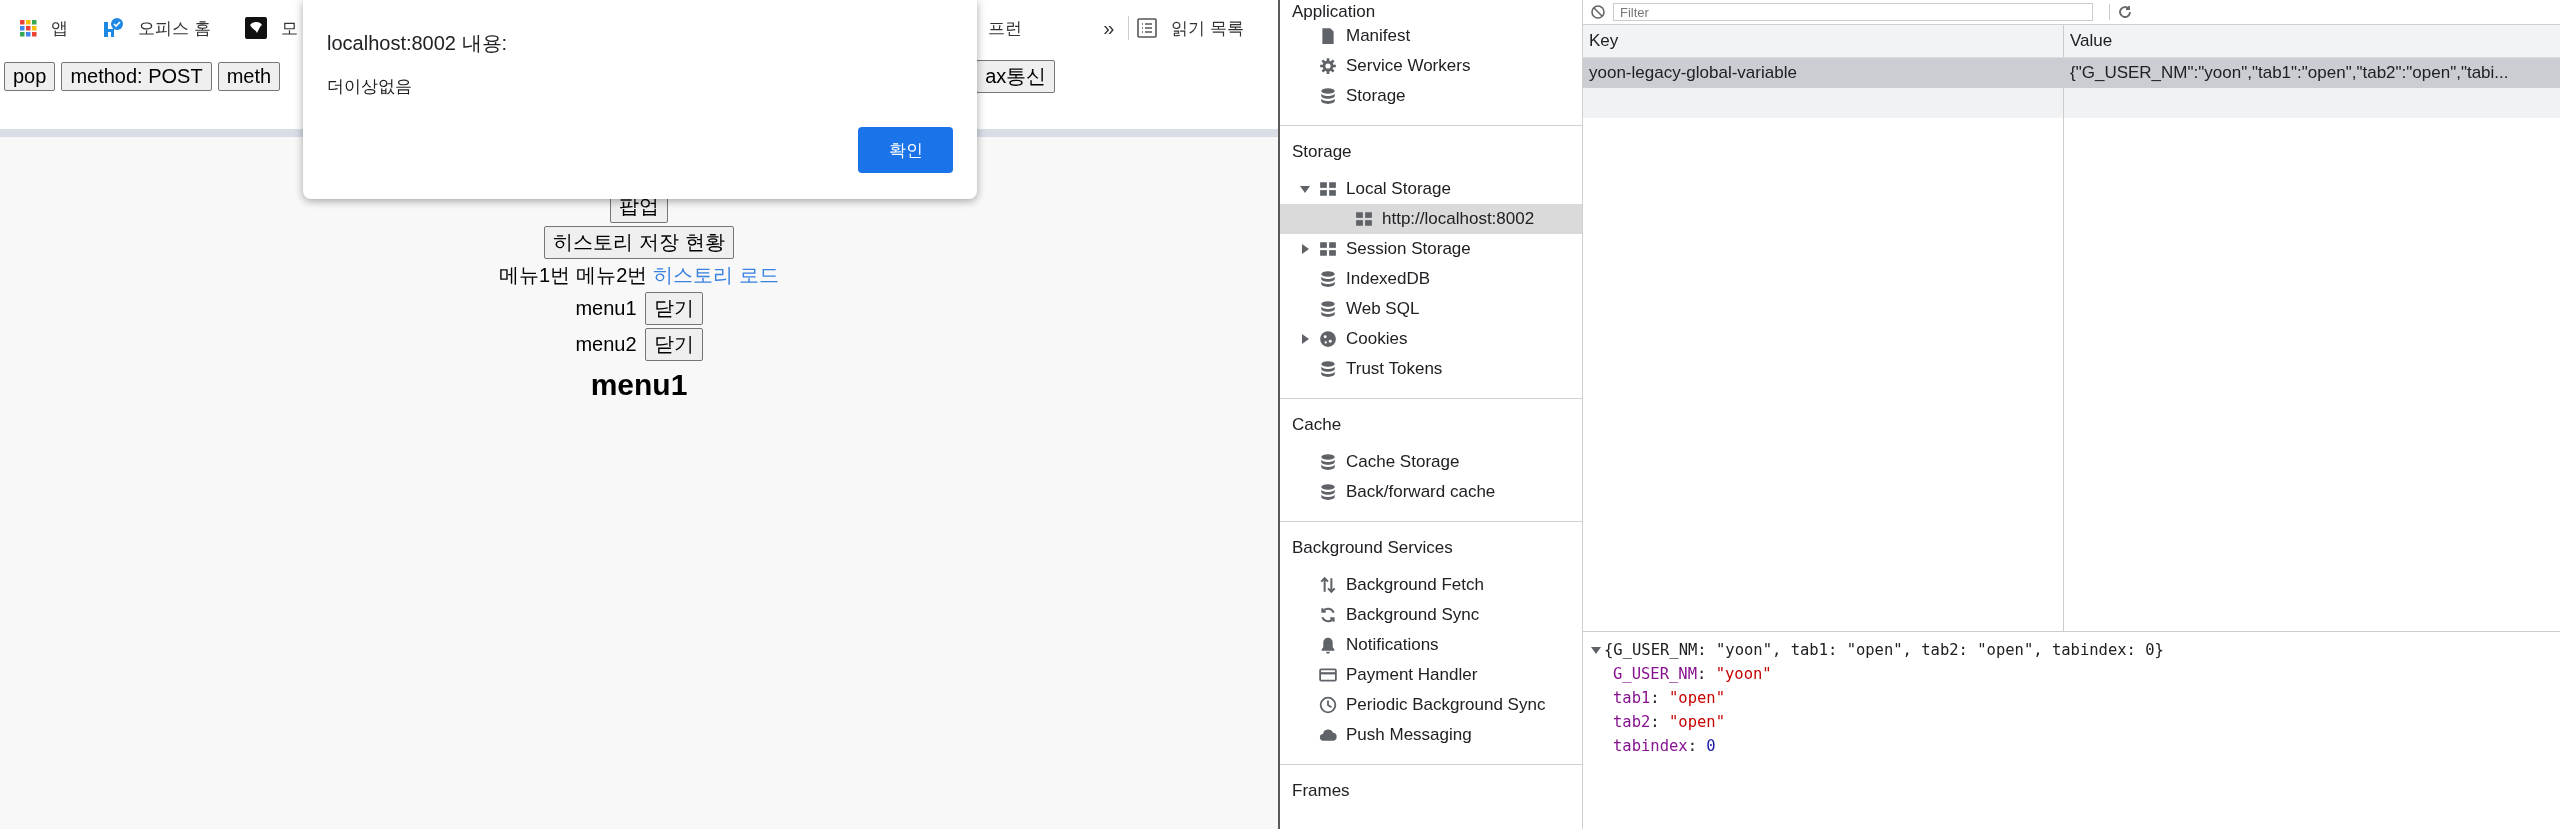  Describe the element at coordinates (716, 275) in the screenshot. I see `history-load-link: 히스토리 로드` at that location.